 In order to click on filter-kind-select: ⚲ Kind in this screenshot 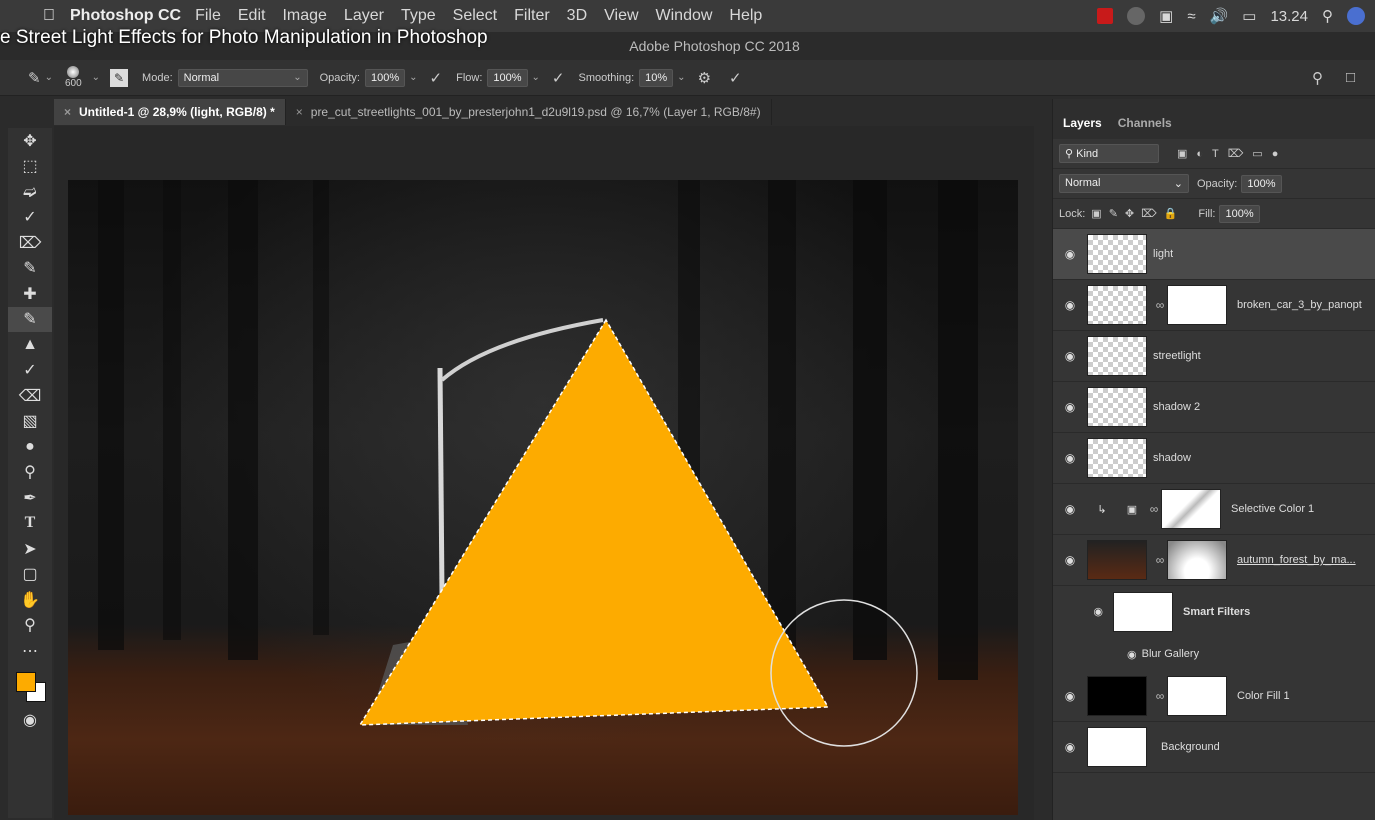, I will do `click(1109, 153)`.